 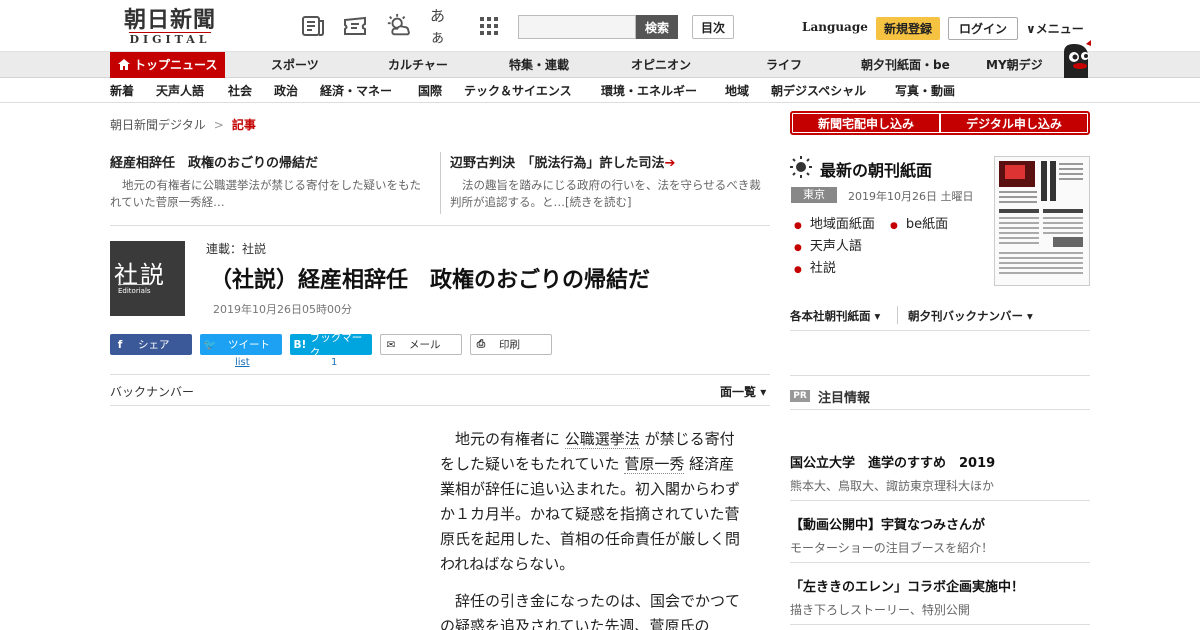 What do you see at coordinates (300, 344) in the screenshot?
I see `hatena-icon: B!` at bounding box center [300, 344].